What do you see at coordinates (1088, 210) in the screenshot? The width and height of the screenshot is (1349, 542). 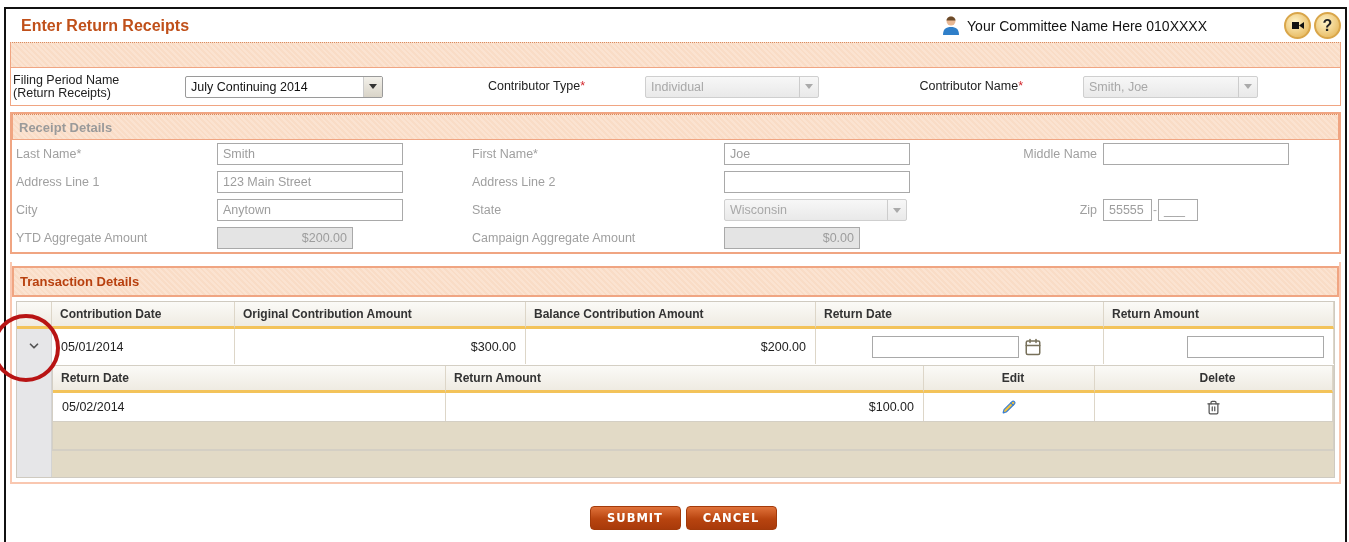 I see `field-label: Zip` at bounding box center [1088, 210].